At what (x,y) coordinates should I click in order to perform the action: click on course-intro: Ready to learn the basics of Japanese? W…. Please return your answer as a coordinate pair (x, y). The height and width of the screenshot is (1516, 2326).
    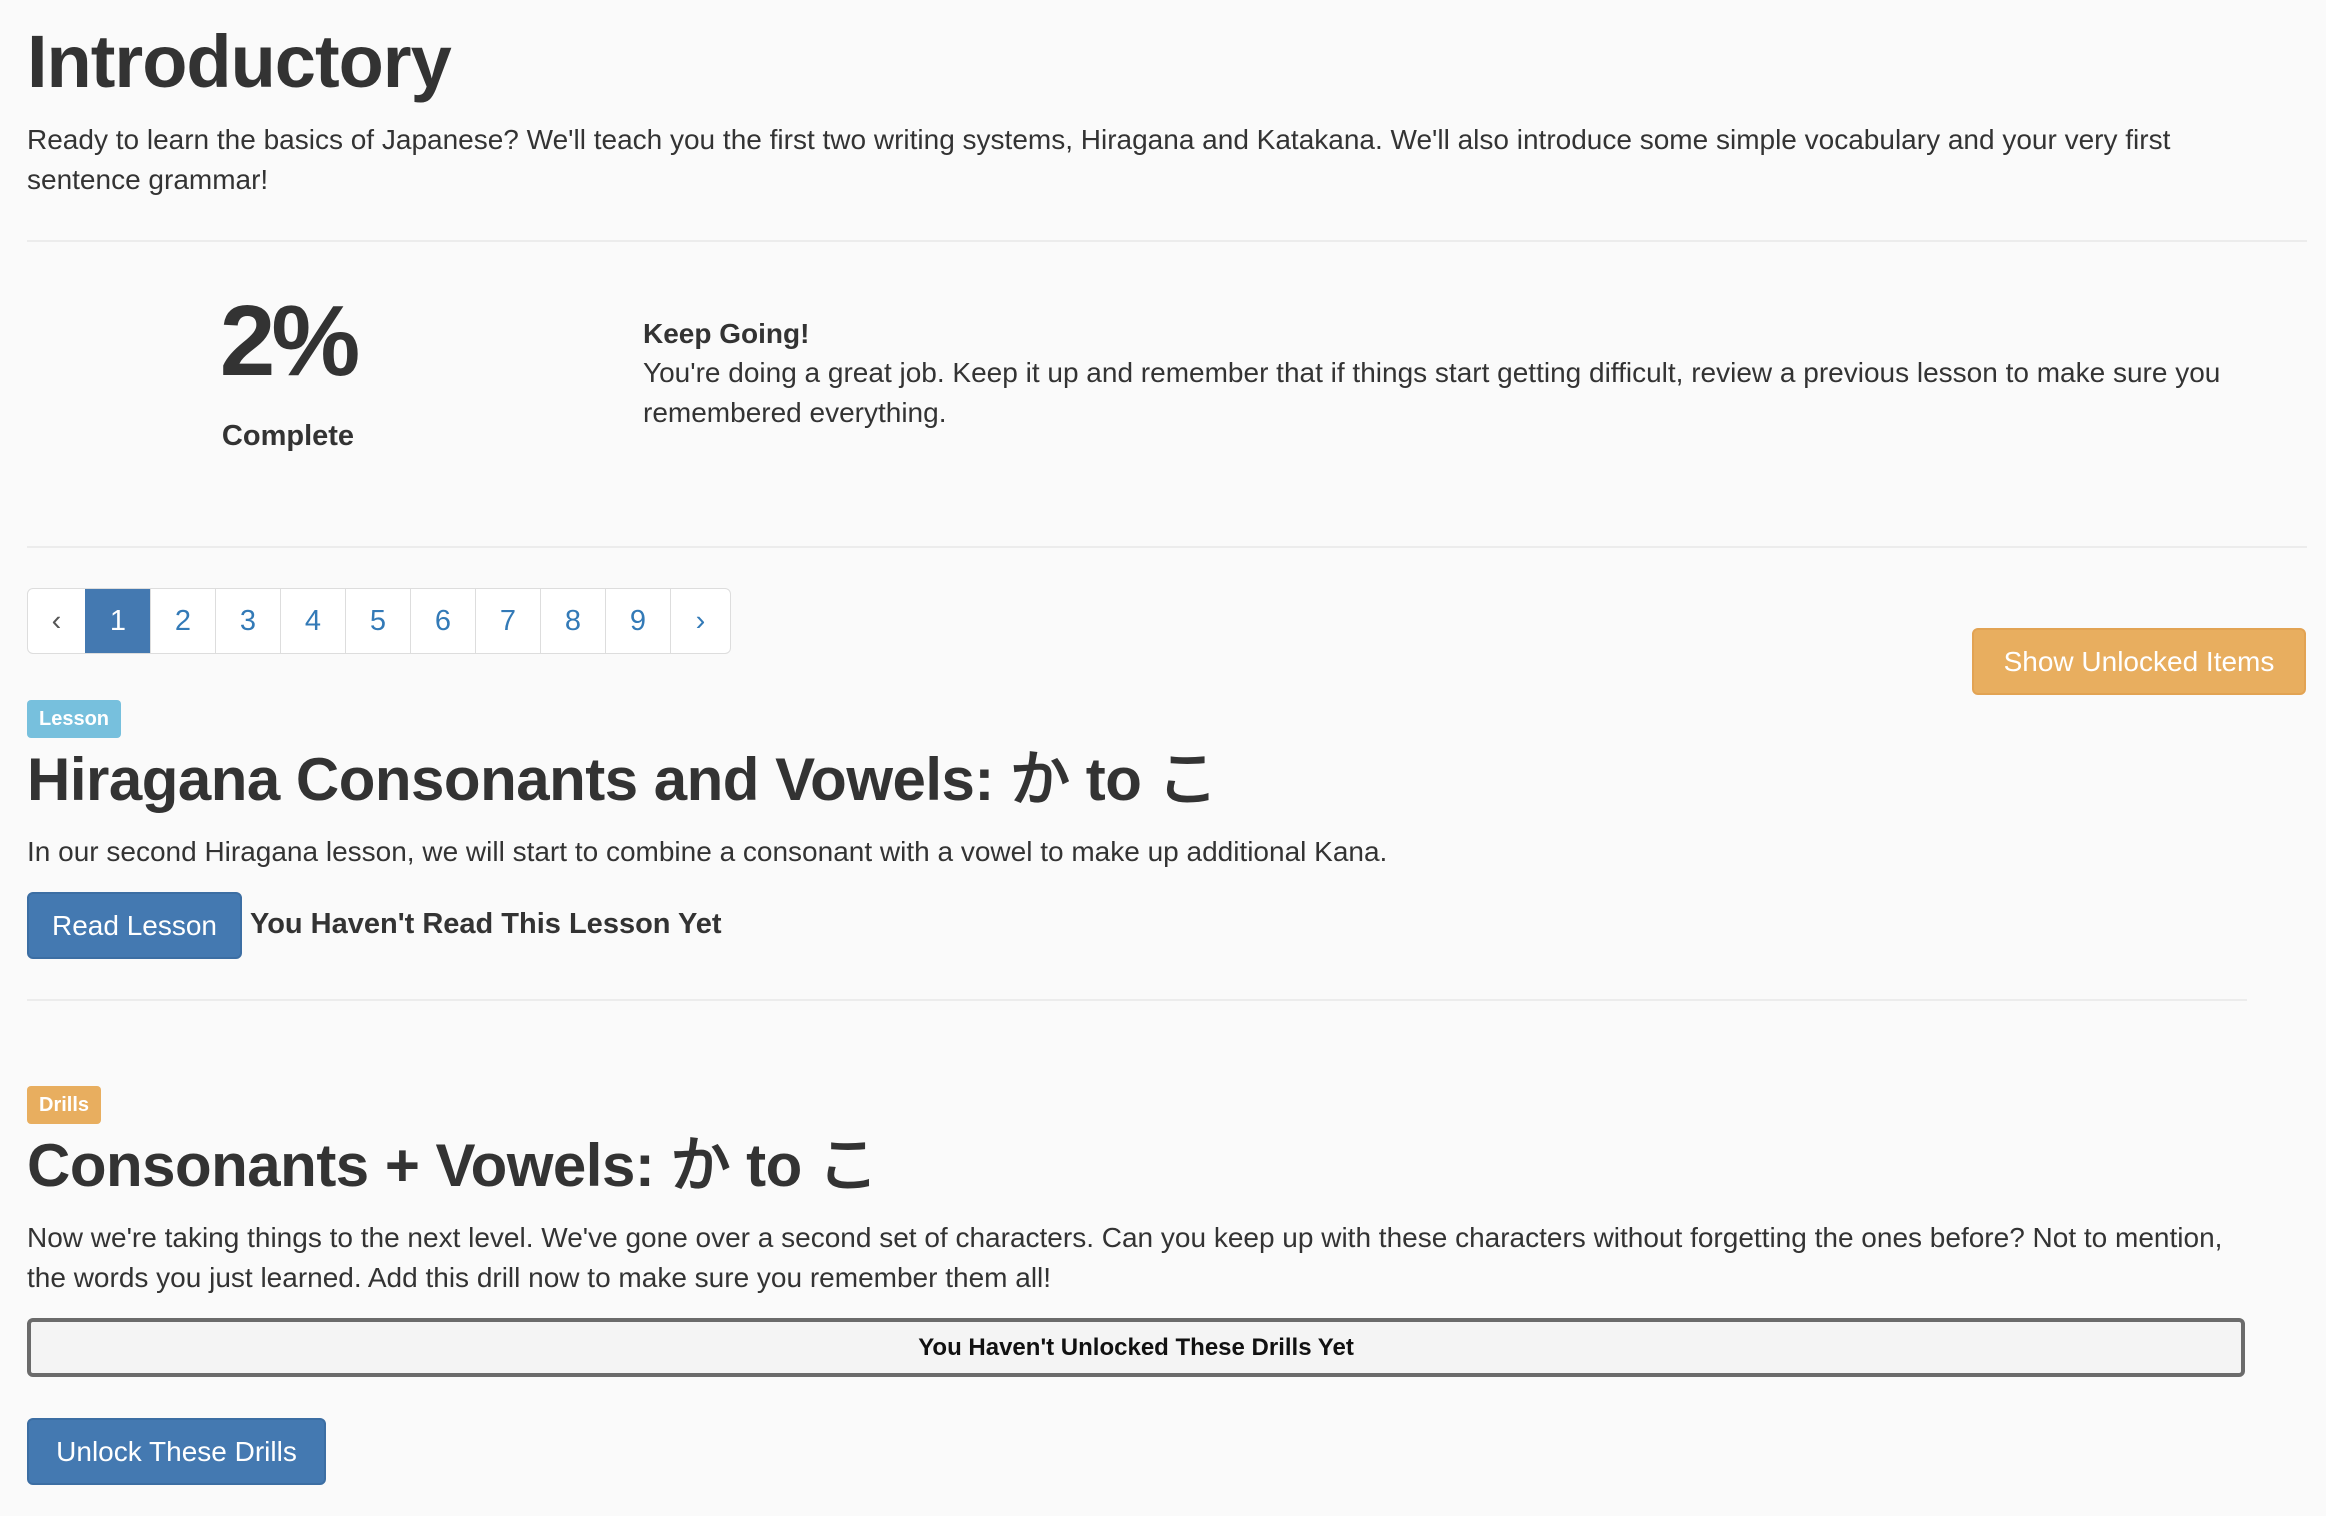
    Looking at the image, I should click on (1099, 159).